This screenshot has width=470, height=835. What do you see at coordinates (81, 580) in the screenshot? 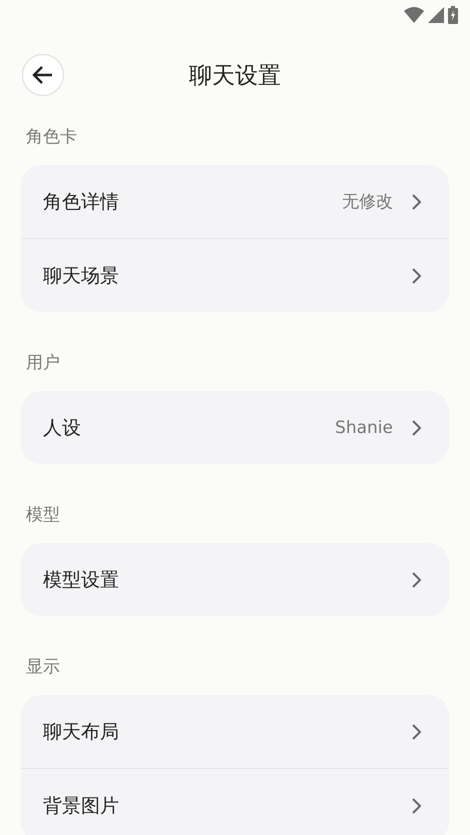
I see `row-label: 模型设置` at bounding box center [81, 580].